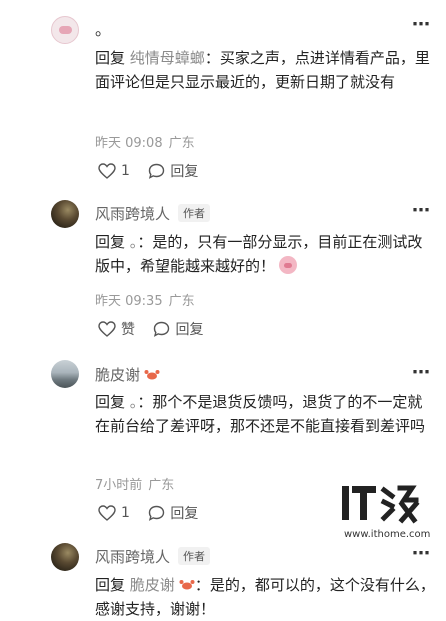 This screenshot has height=621, width=446. Describe the element at coordinates (128, 330) in the screenshot. I see `like-label: 赞` at that location.